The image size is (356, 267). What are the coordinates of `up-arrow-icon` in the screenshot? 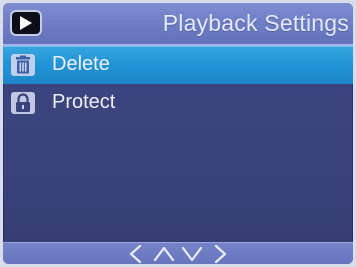 It's located at (164, 254).